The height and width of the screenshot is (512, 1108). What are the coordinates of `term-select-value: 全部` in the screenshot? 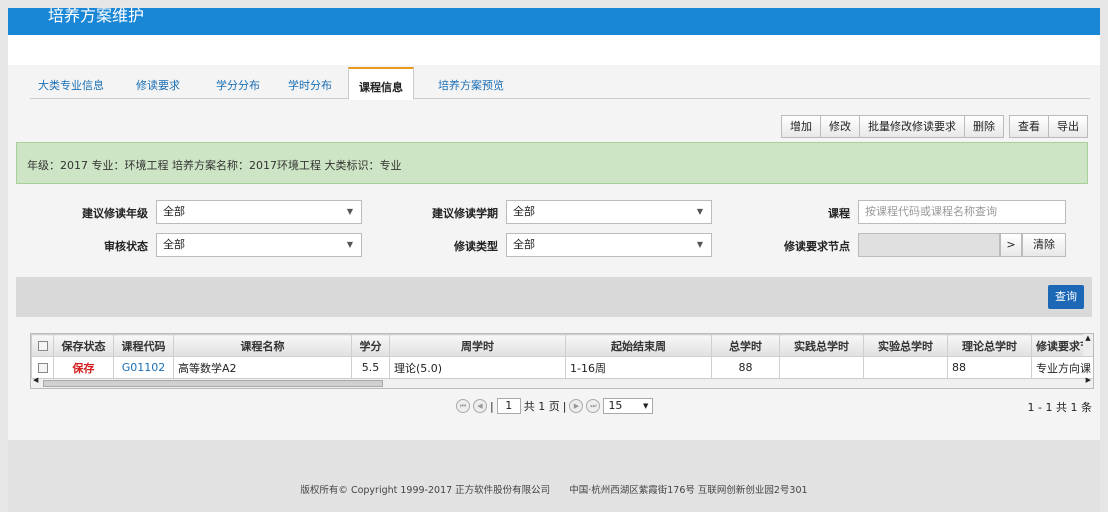 It's located at (524, 211).